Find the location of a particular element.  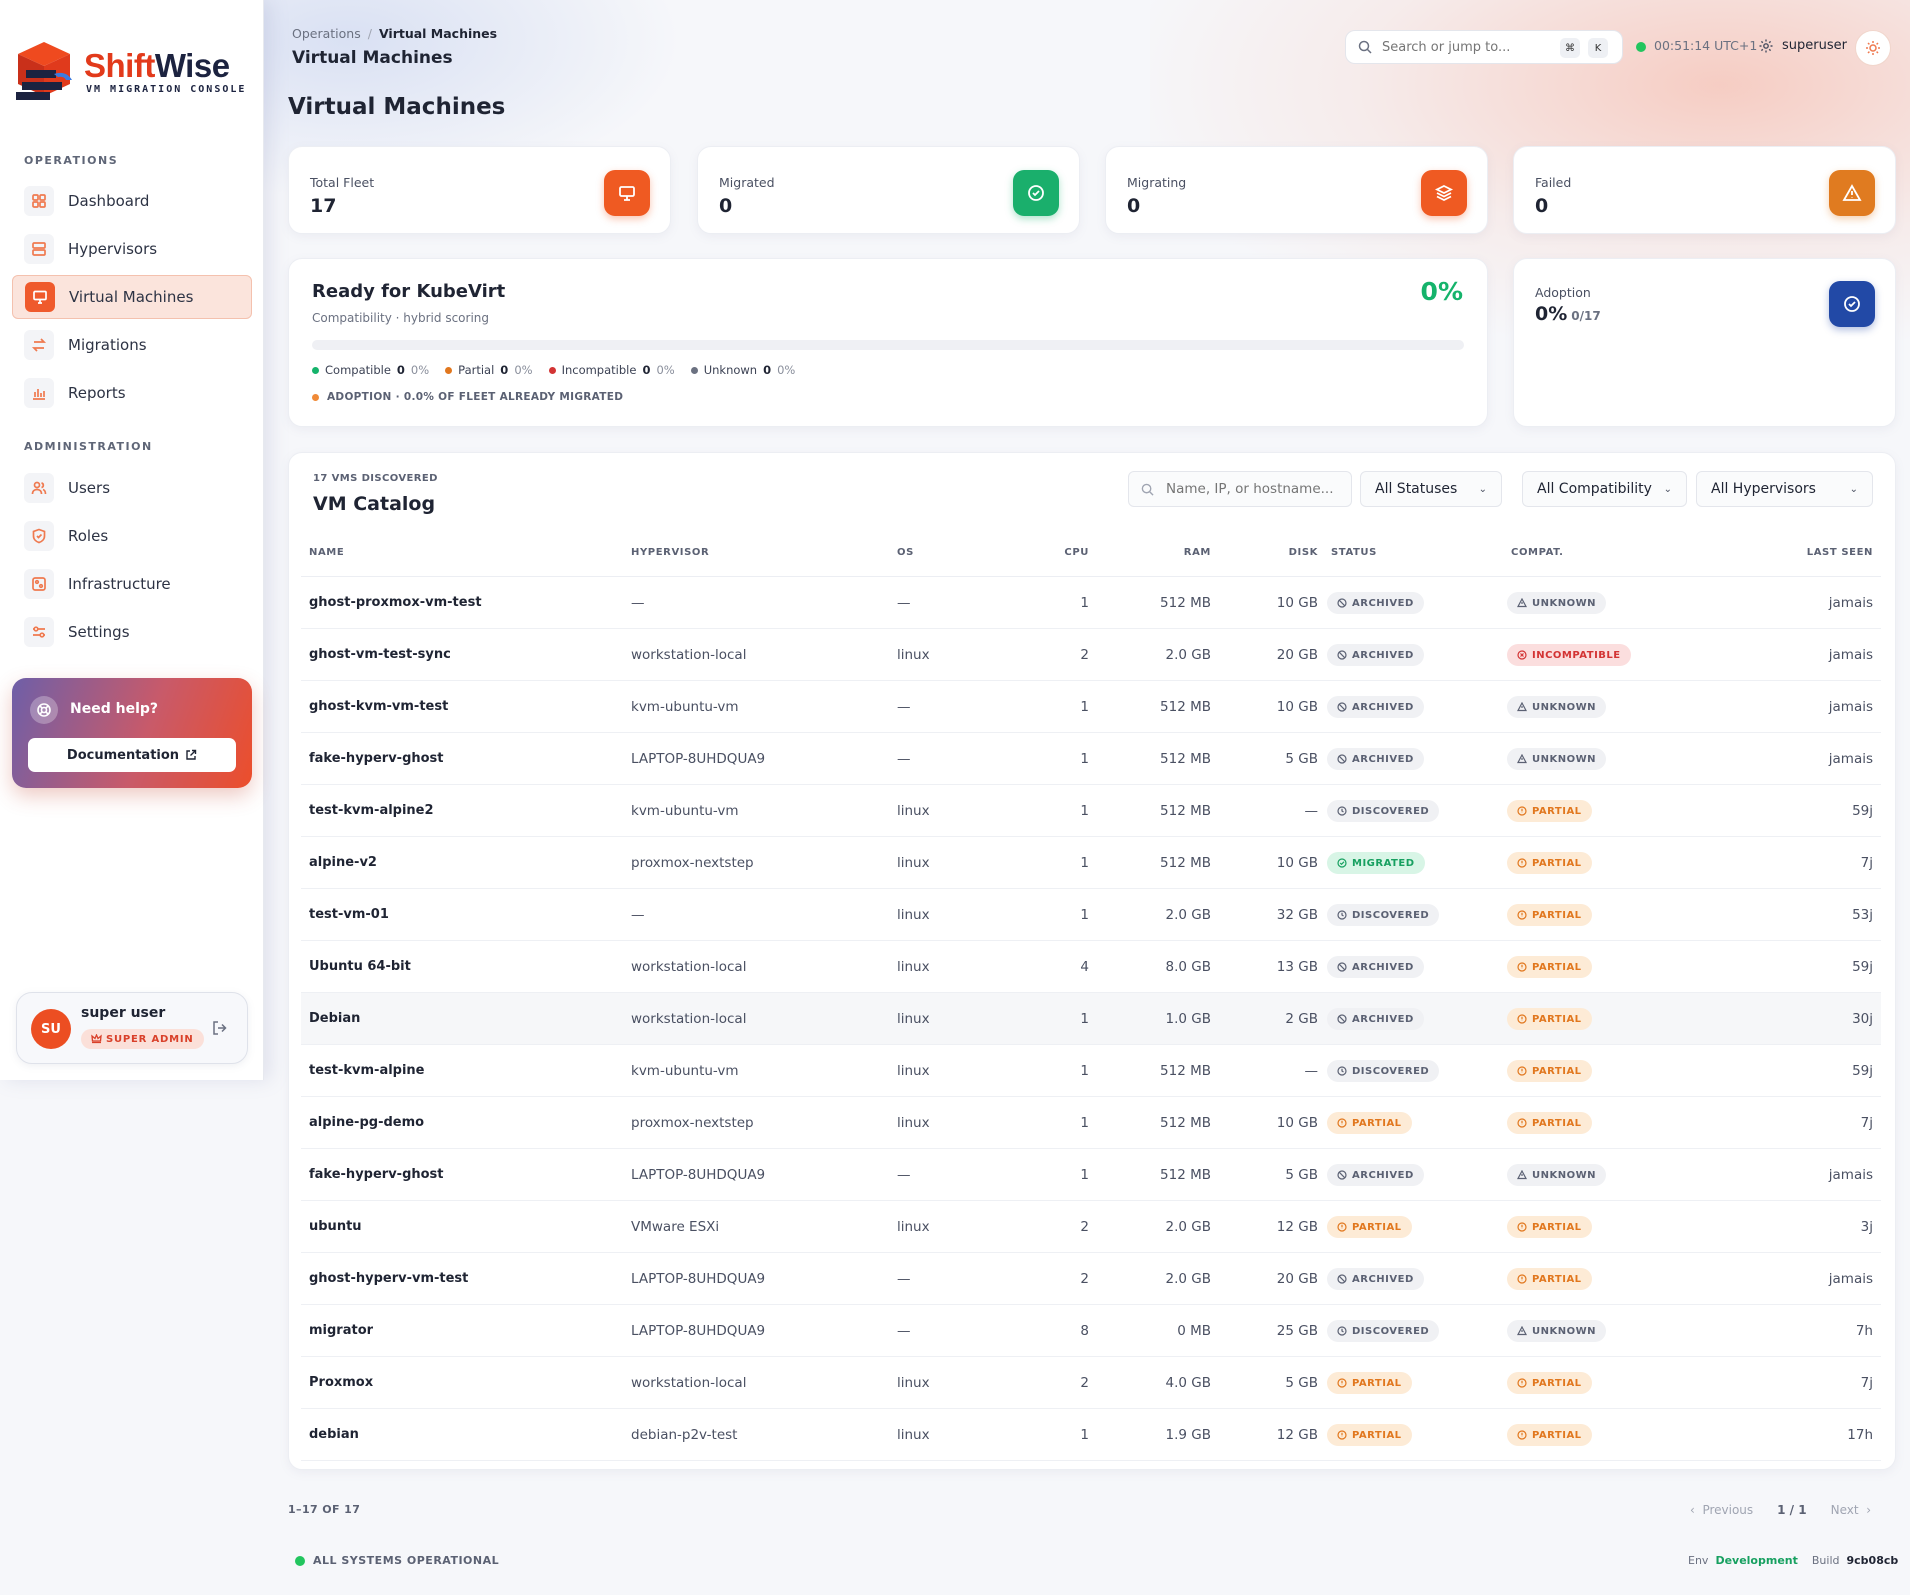

sidebar-item-users: Users is located at coordinates (132, 488).